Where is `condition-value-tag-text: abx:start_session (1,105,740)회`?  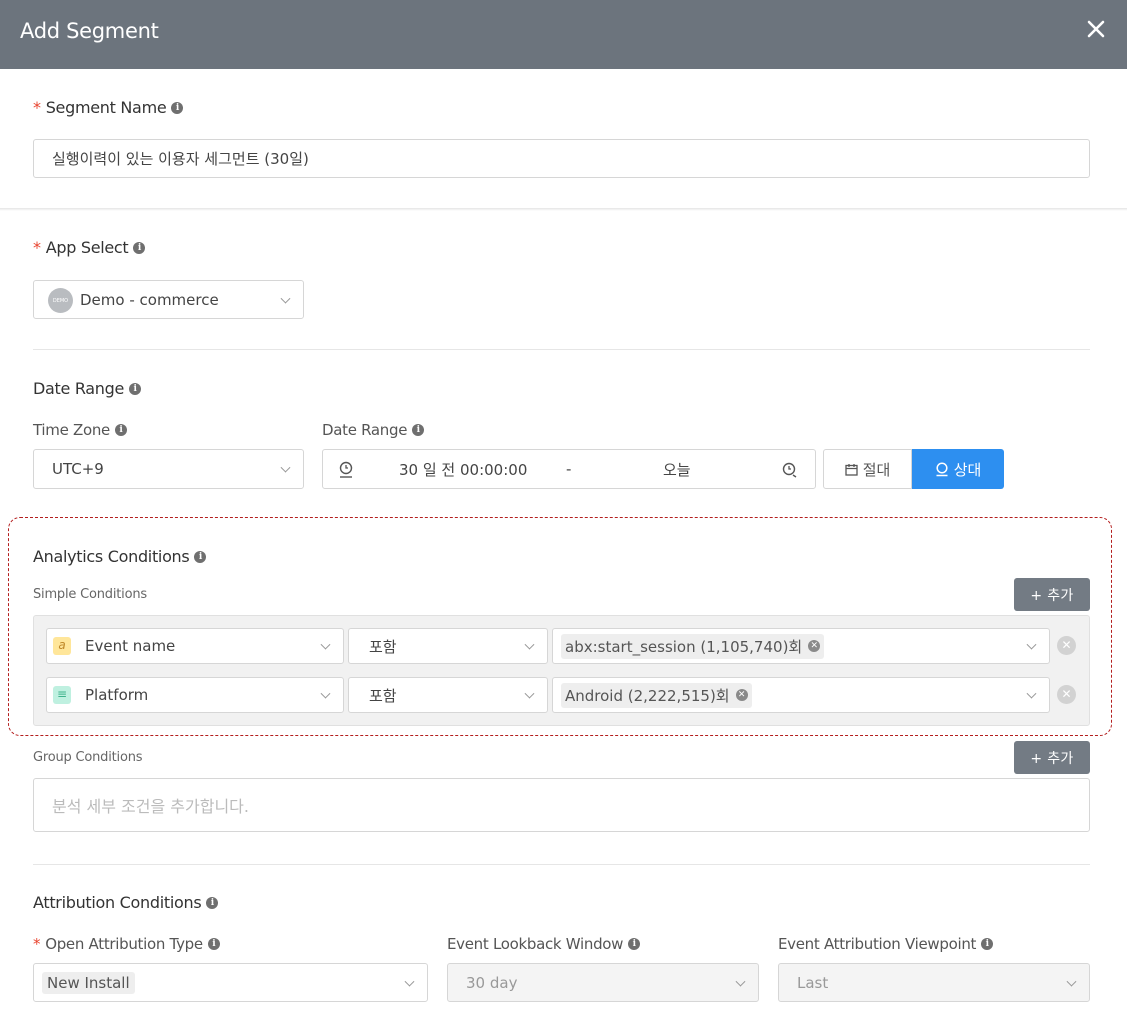 condition-value-tag-text: abx:start_session (1,105,740)회 is located at coordinates (684, 646).